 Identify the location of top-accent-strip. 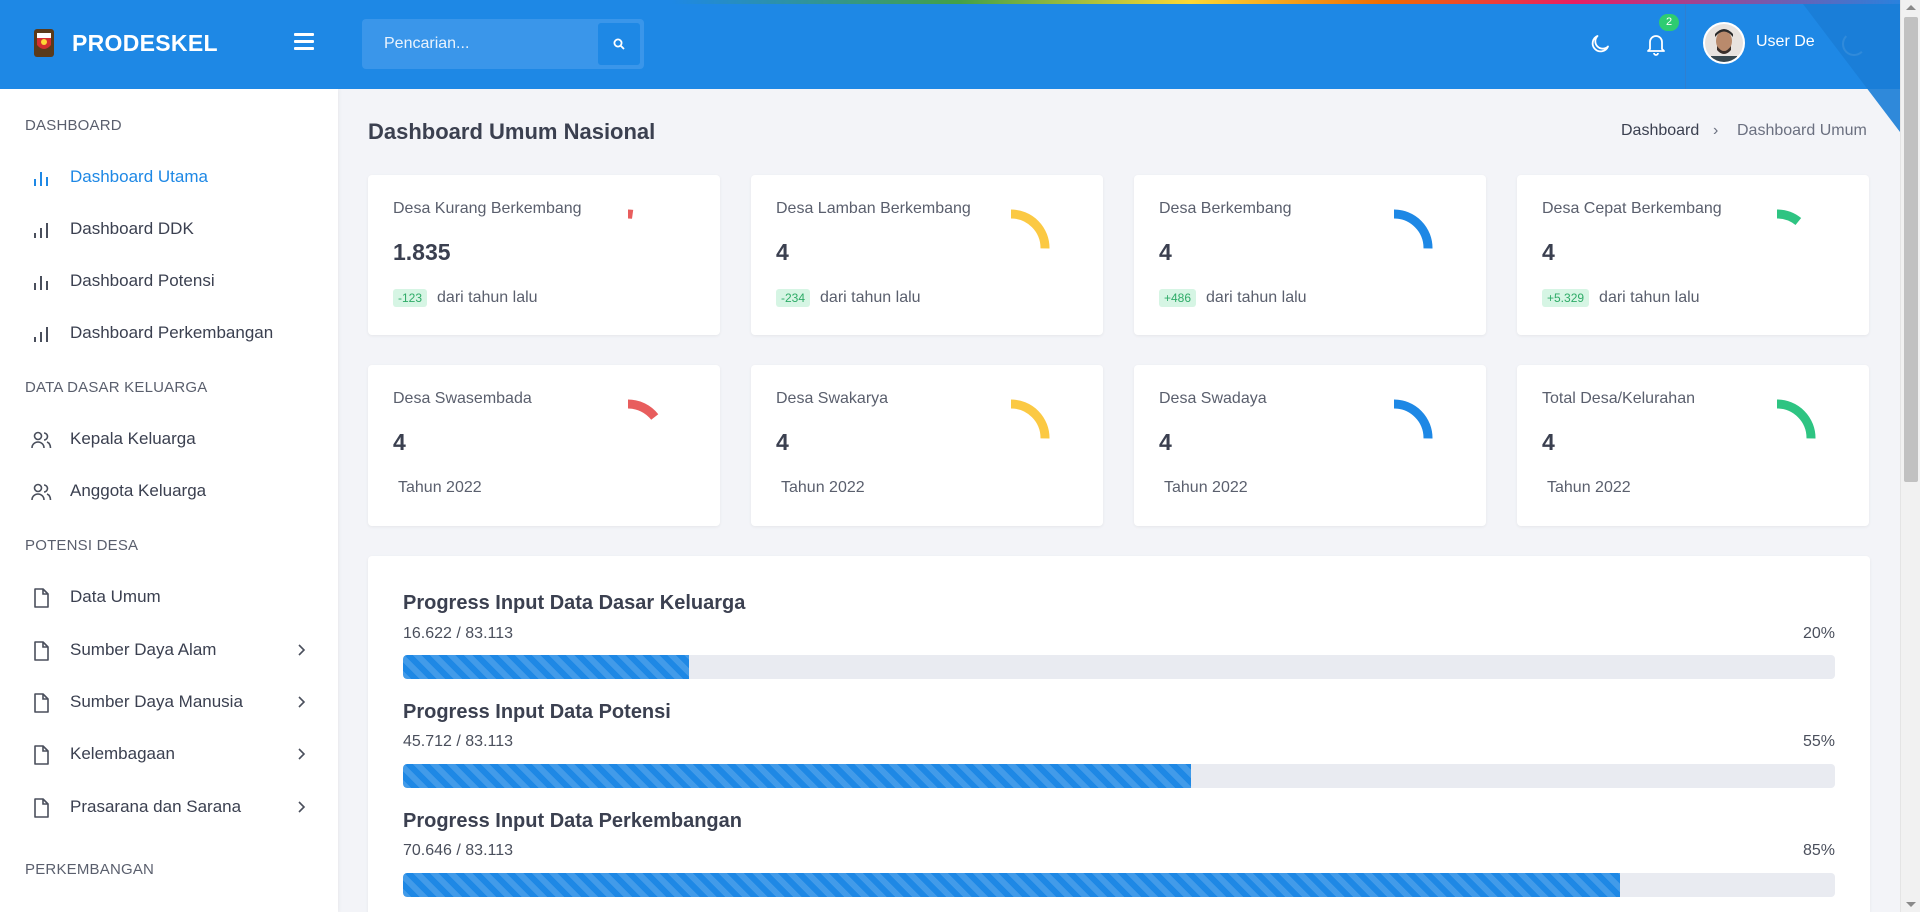
(960, 2).